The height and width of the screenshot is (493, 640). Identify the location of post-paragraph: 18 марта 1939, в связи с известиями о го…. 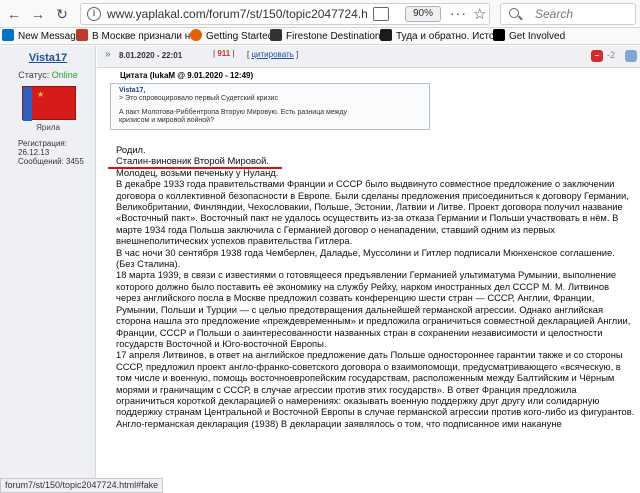
(373, 309).